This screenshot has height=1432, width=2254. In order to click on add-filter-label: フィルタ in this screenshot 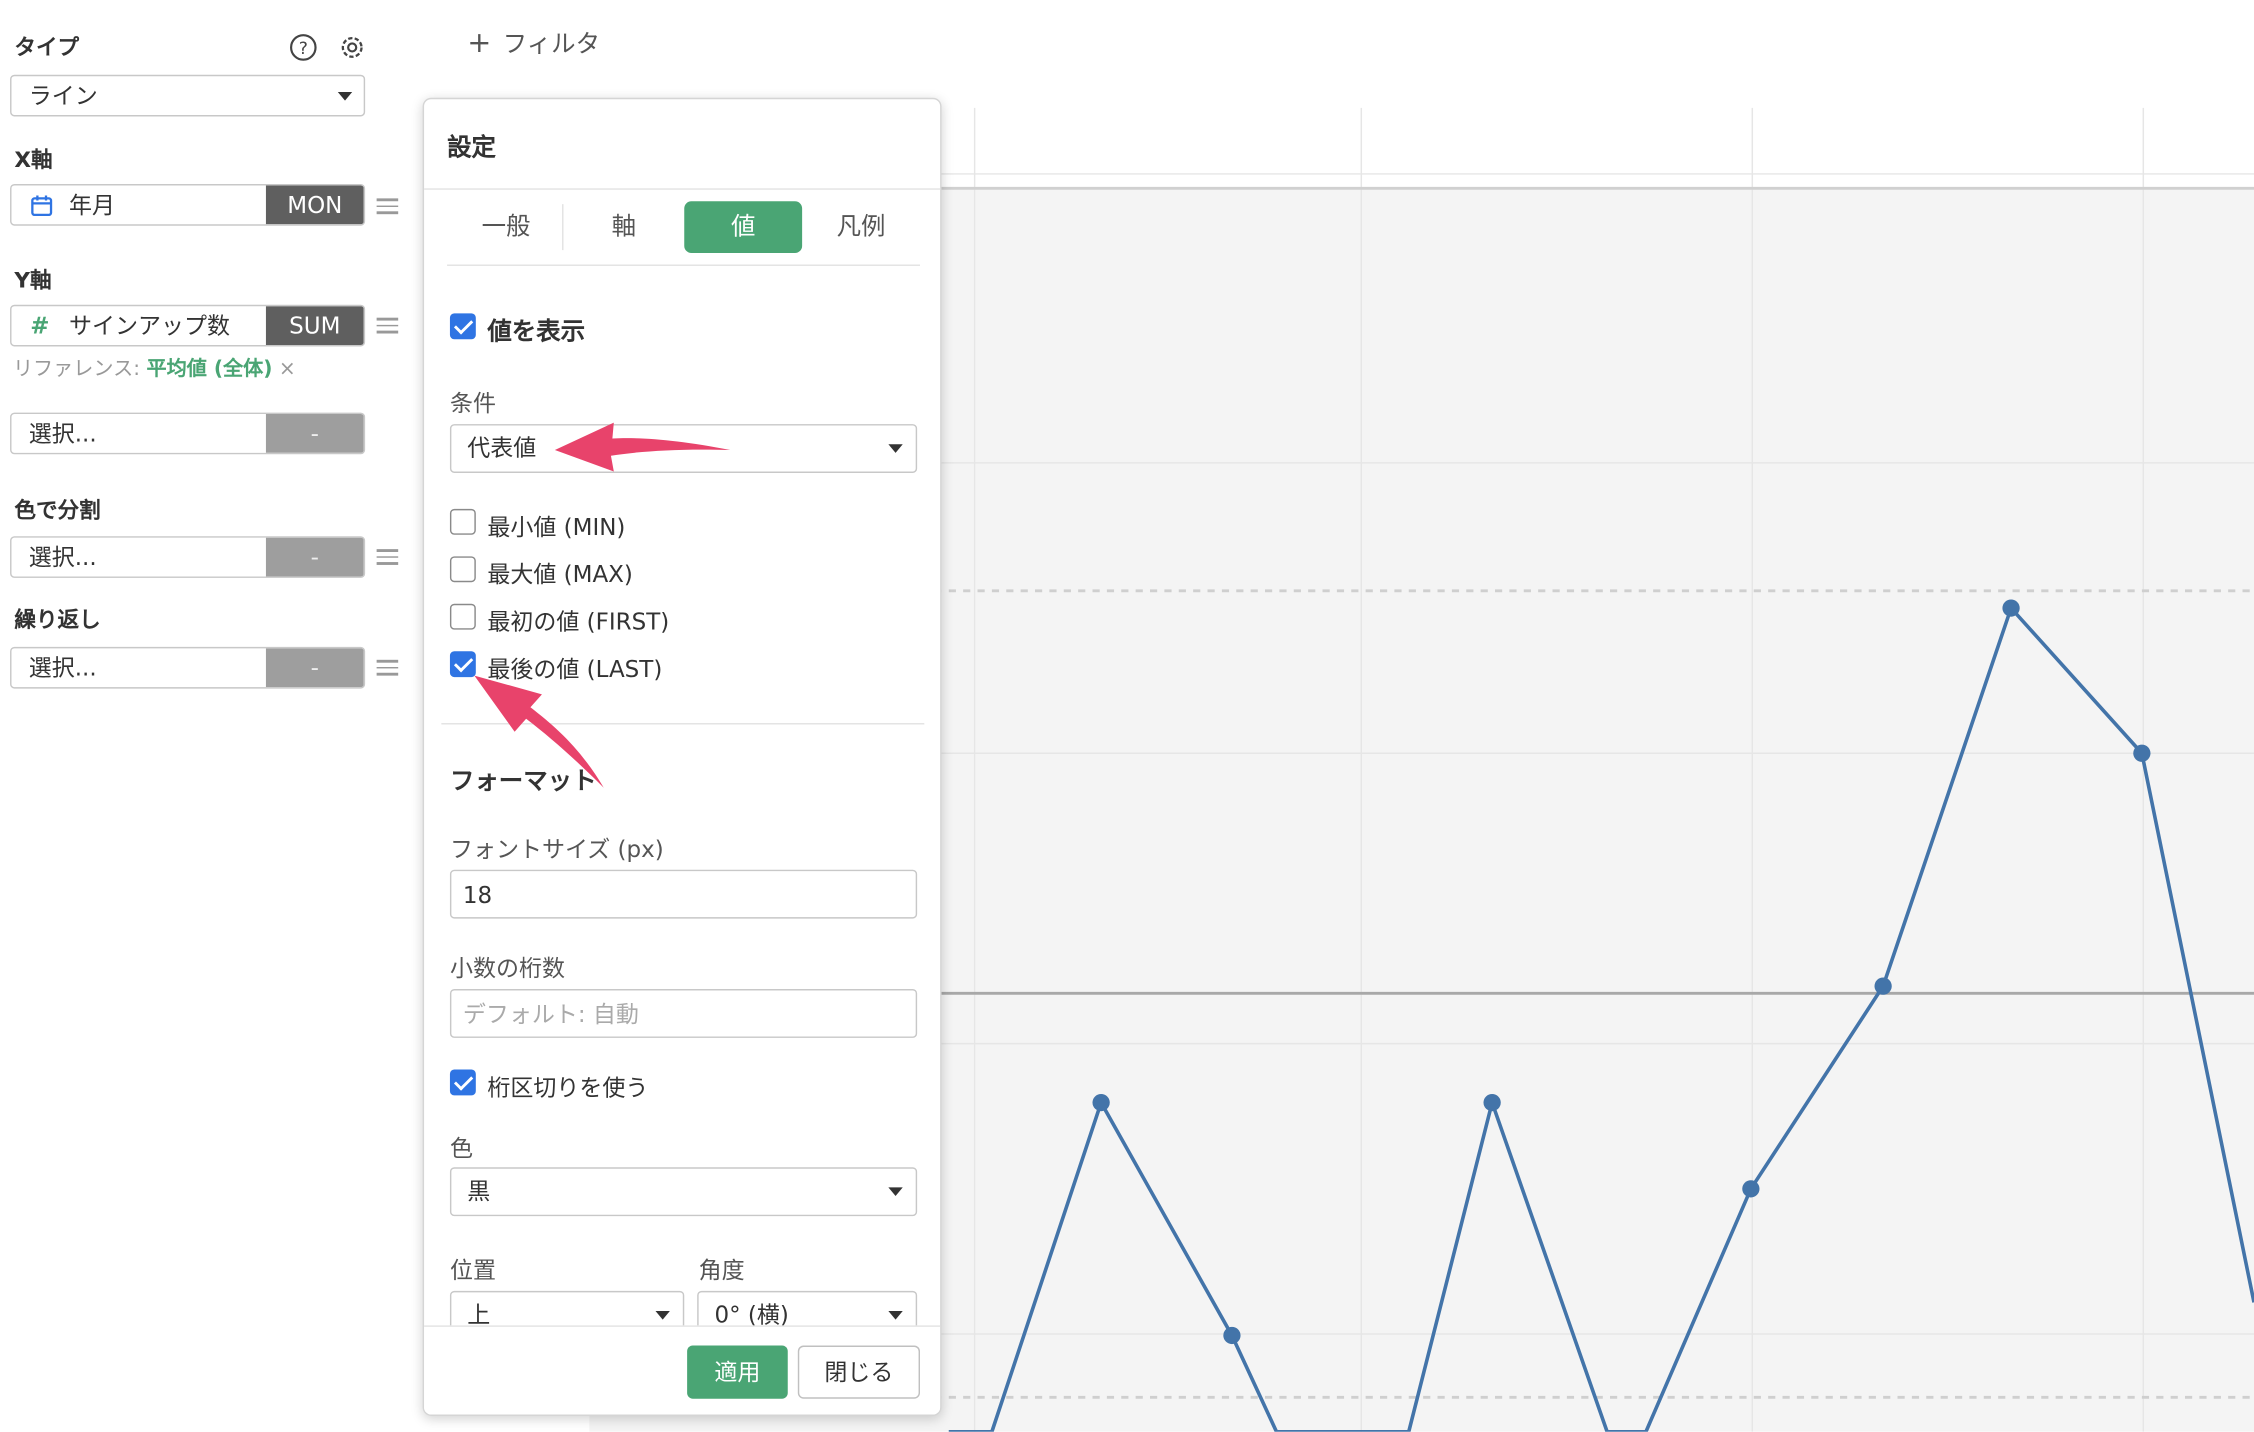, I will do `click(551, 44)`.